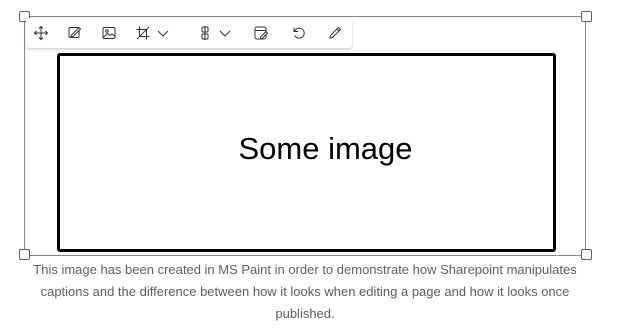 This screenshot has height=334, width=619. Describe the element at coordinates (214, 33) in the screenshot. I see `align-button` at that location.